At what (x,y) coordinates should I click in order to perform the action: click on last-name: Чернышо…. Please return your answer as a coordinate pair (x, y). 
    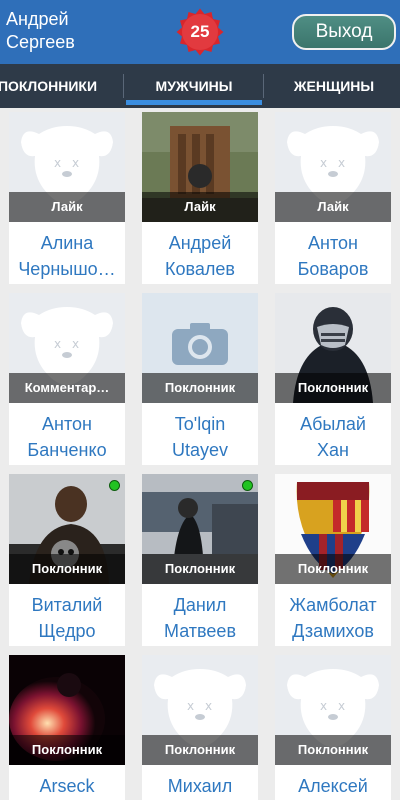
    Looking at the image, I should click on (67, 269).